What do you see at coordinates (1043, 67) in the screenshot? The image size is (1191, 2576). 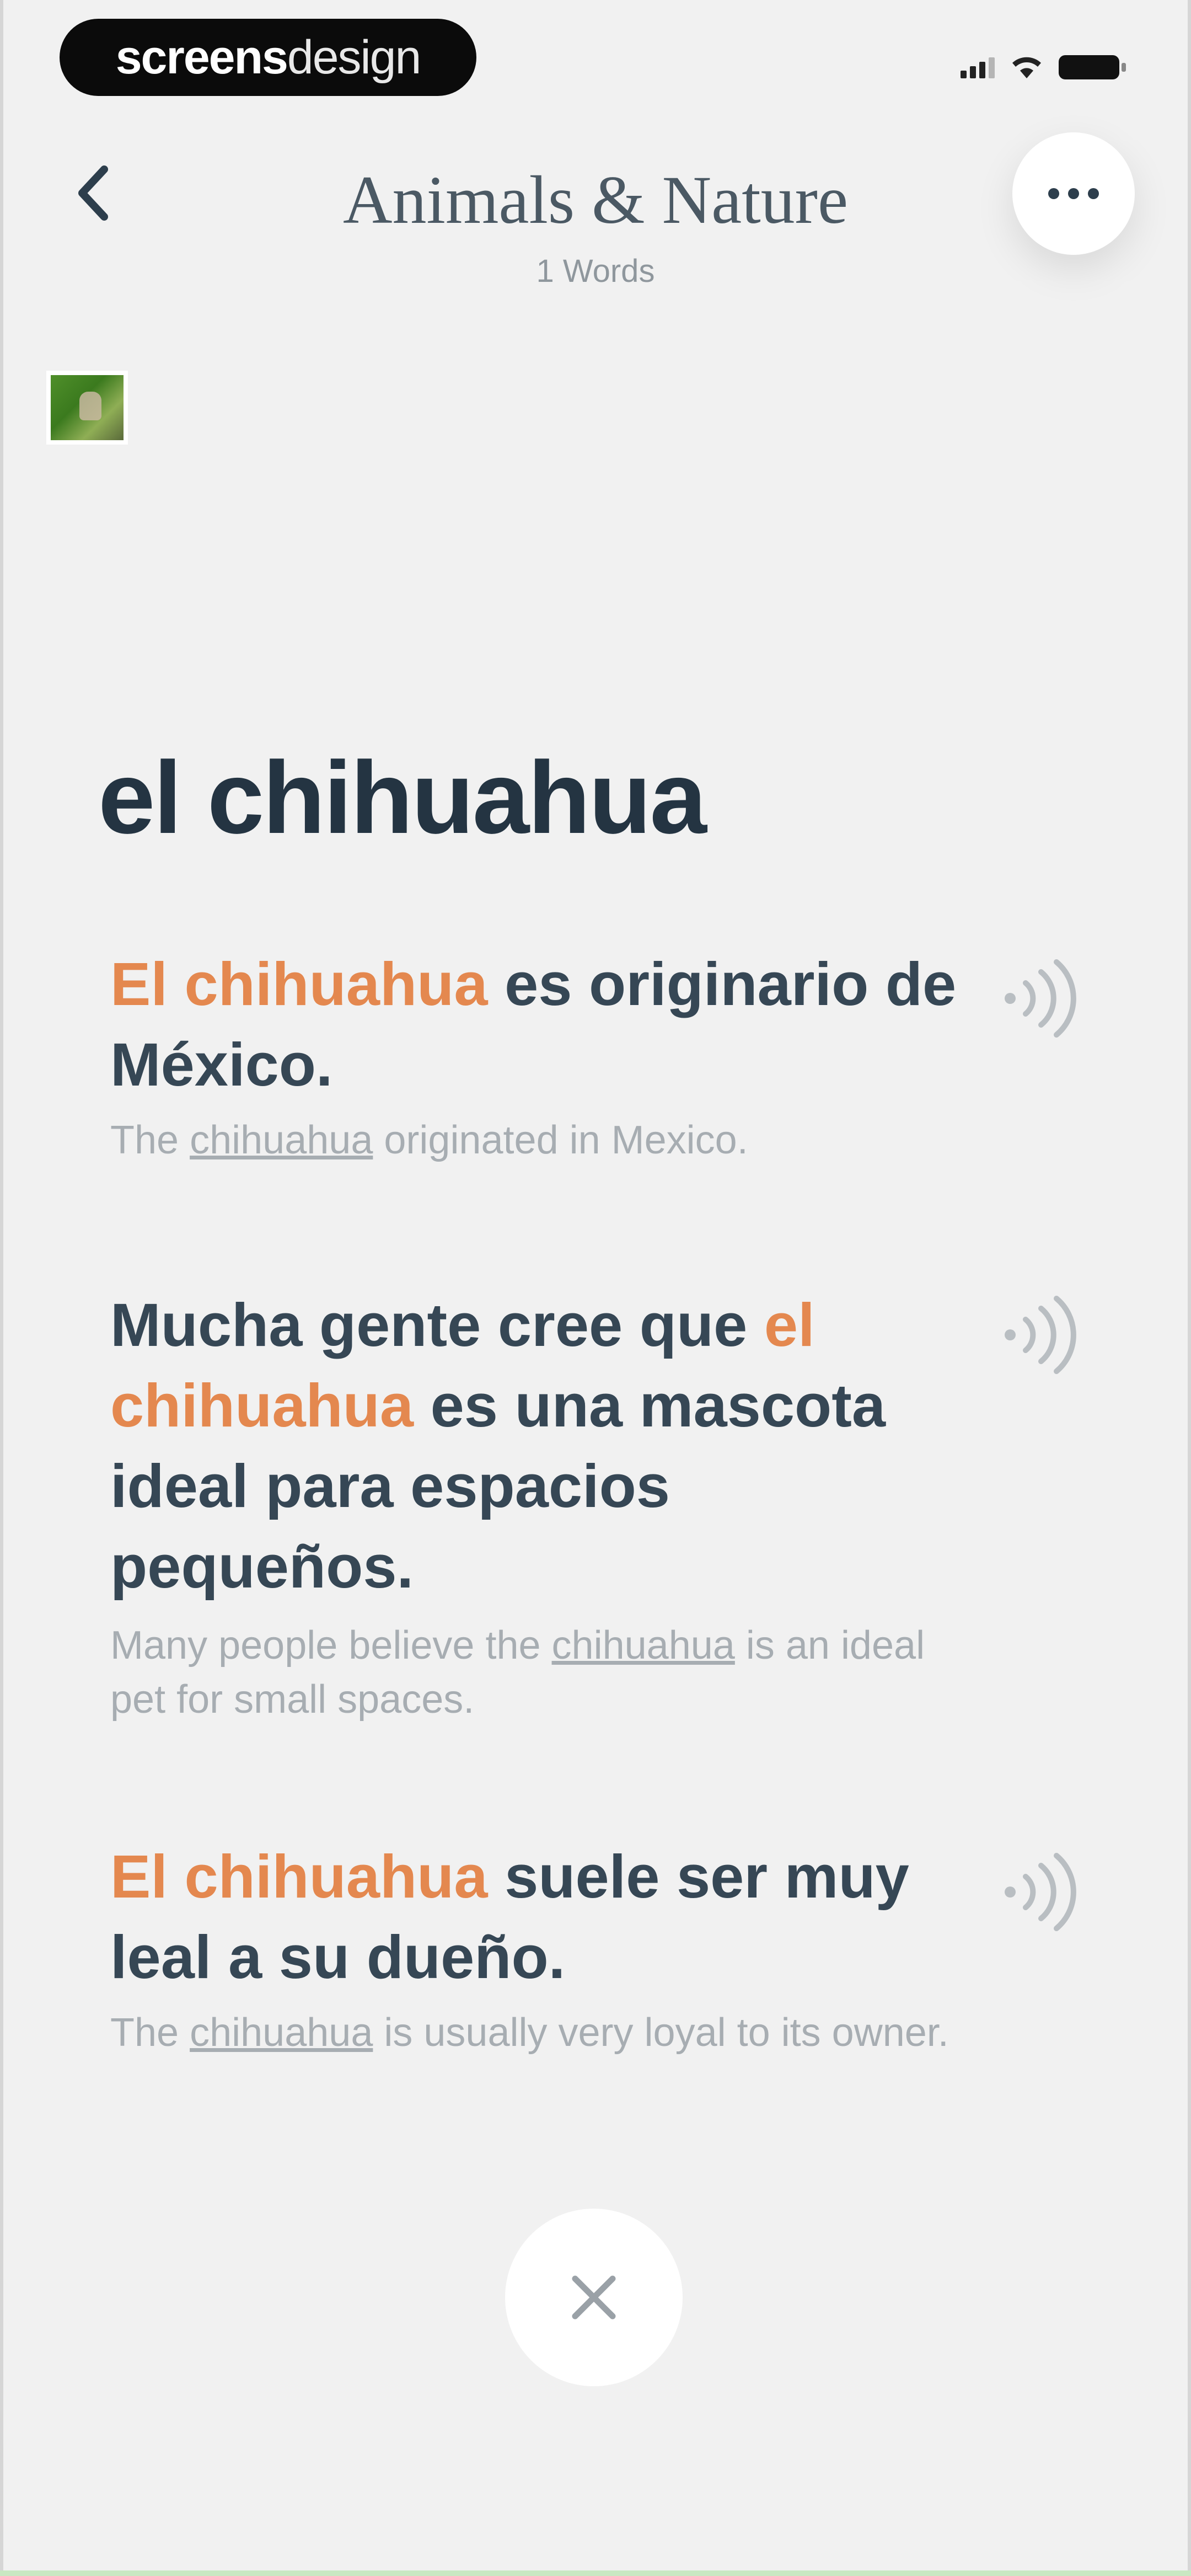 I see `status-icons` at bounding box center [1043, 67].